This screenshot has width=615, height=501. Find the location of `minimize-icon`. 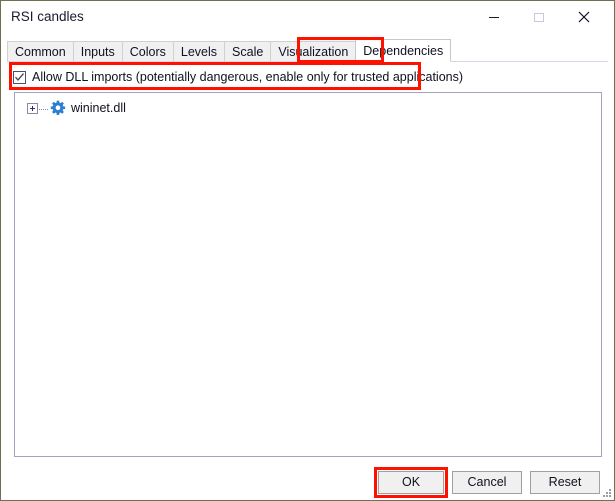

minimize-icon is located at coordinates (493, 17).